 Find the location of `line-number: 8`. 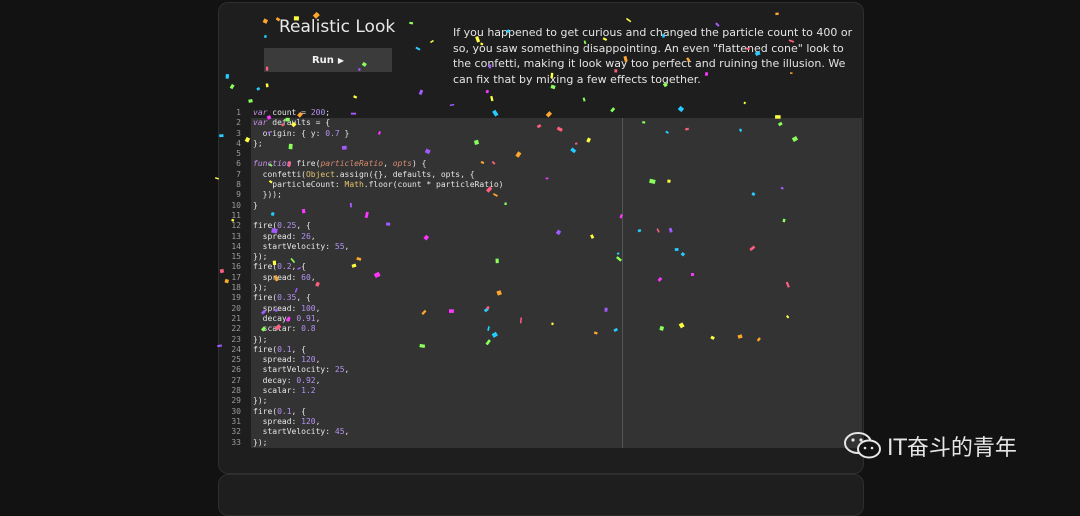

line-number: 8 is located at coordinates (238, 185).